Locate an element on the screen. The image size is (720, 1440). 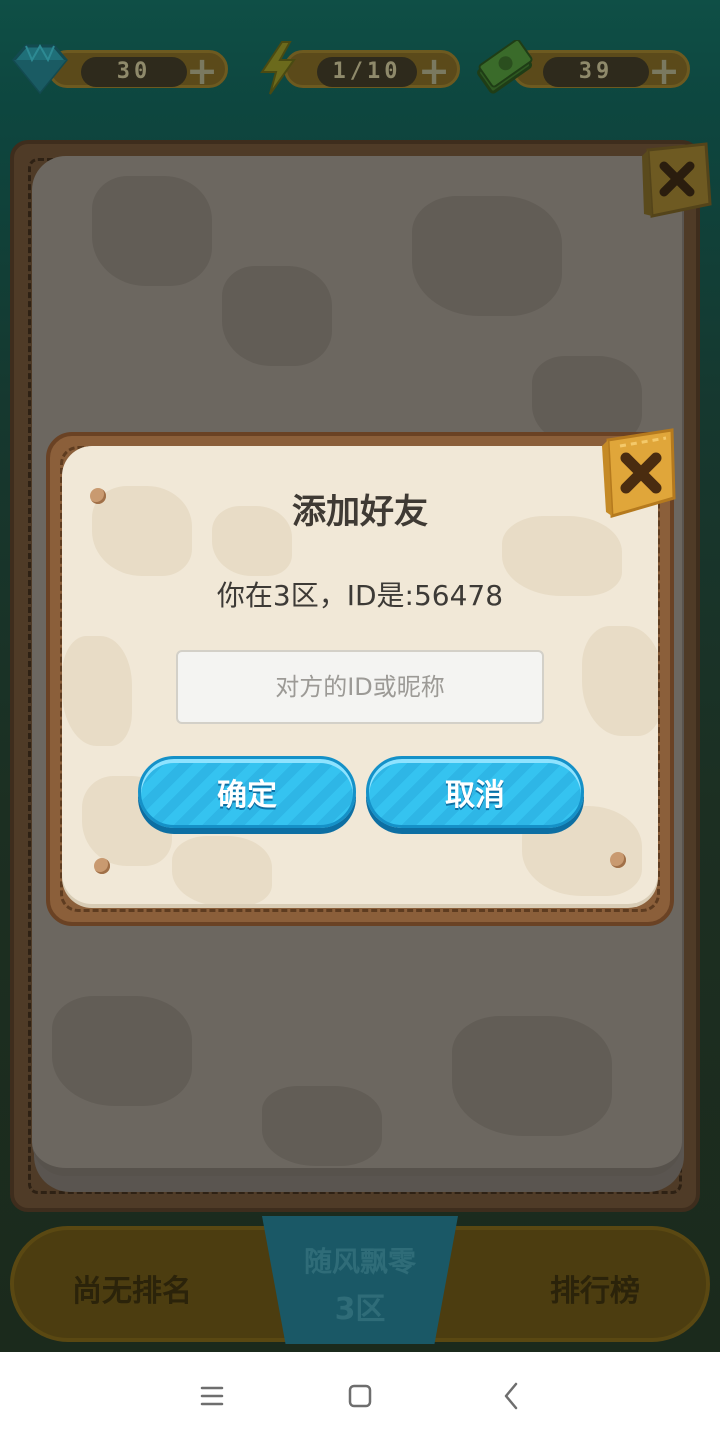
zone-name: 3区 is located at coordinates (360, 1309).